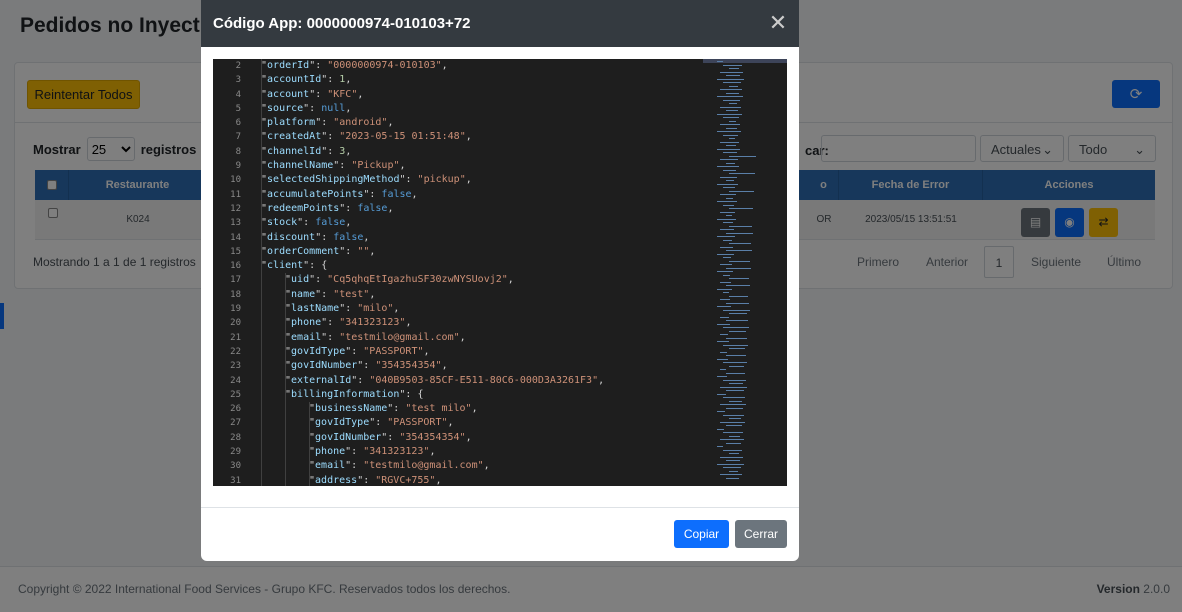 The height and width of the screenshot is (612, 1182). I want to click on code-text: "platform": "android",, so click(327, 123).